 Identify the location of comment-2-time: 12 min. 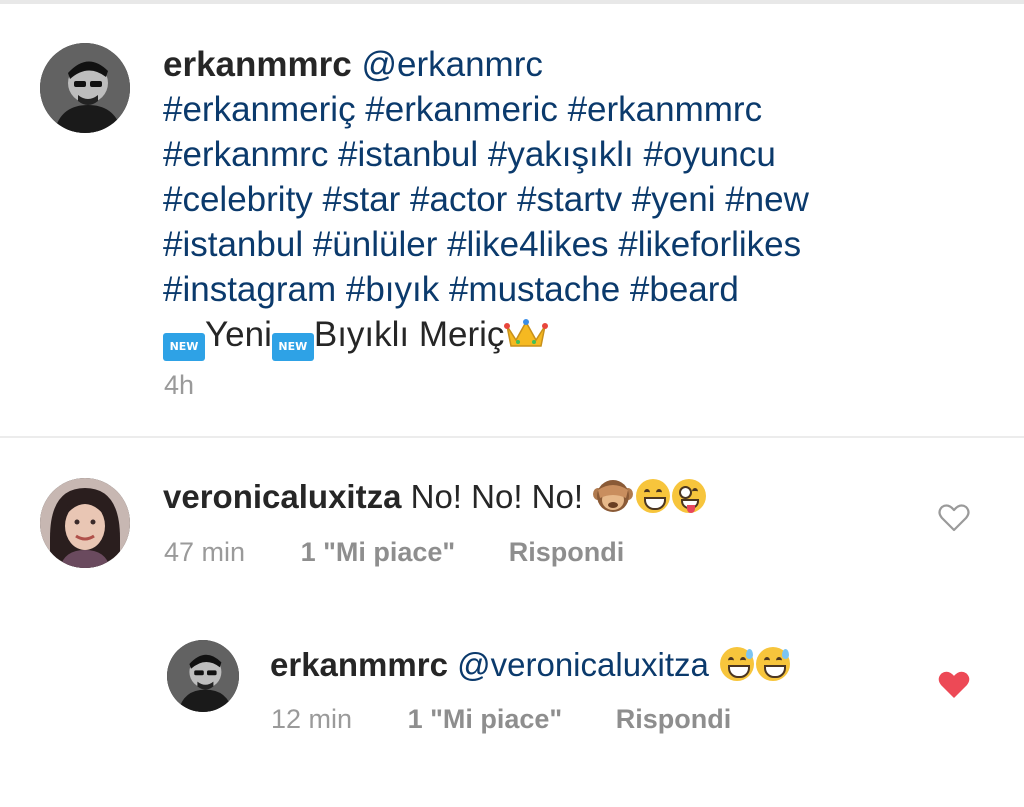
(312, 719).